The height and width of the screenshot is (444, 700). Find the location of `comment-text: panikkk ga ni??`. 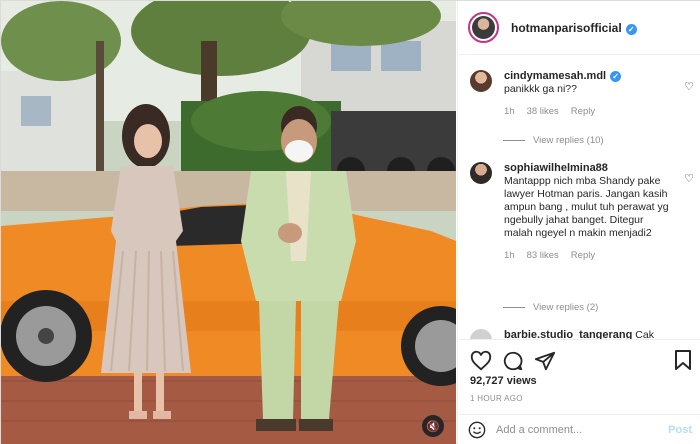

comment-text: panikkk ga ni?? is located at coordinates (540, 89).